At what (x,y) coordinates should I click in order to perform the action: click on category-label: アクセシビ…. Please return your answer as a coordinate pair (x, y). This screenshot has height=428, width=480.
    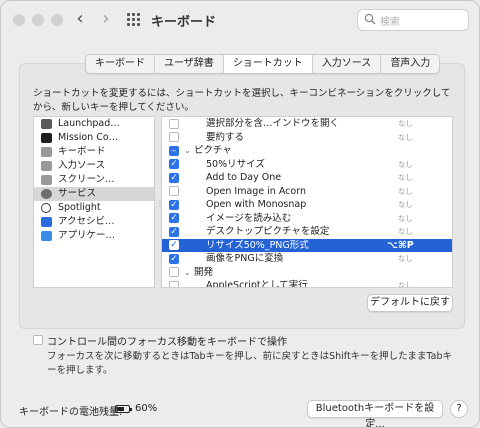
    Looking at the image, I should click on (86, 221).